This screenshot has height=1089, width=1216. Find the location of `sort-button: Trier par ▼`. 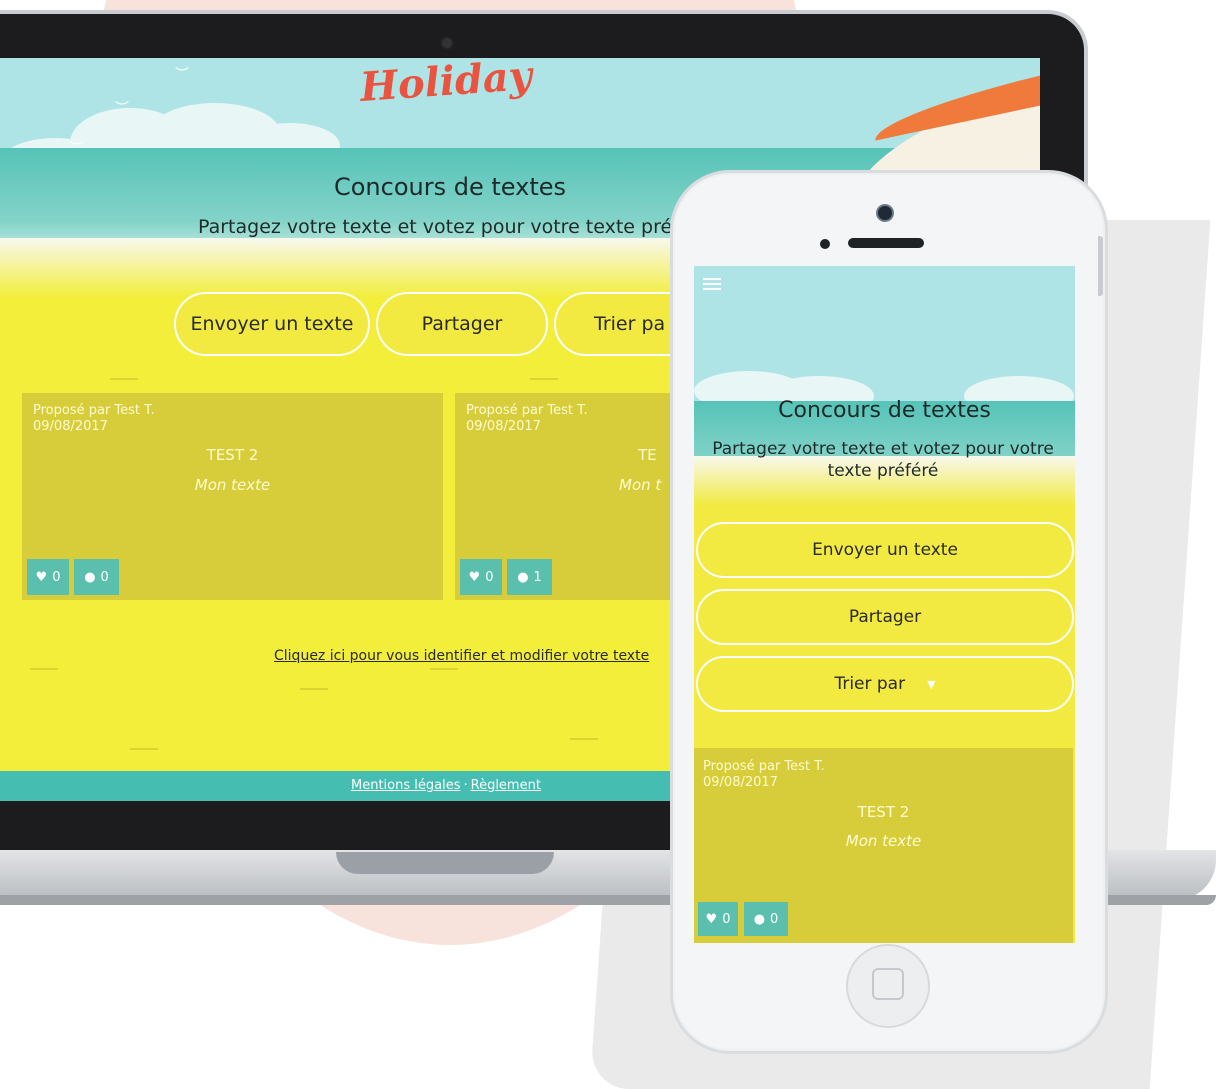

sort-button: Trier par ▼ is located at coordinates (885, 684).